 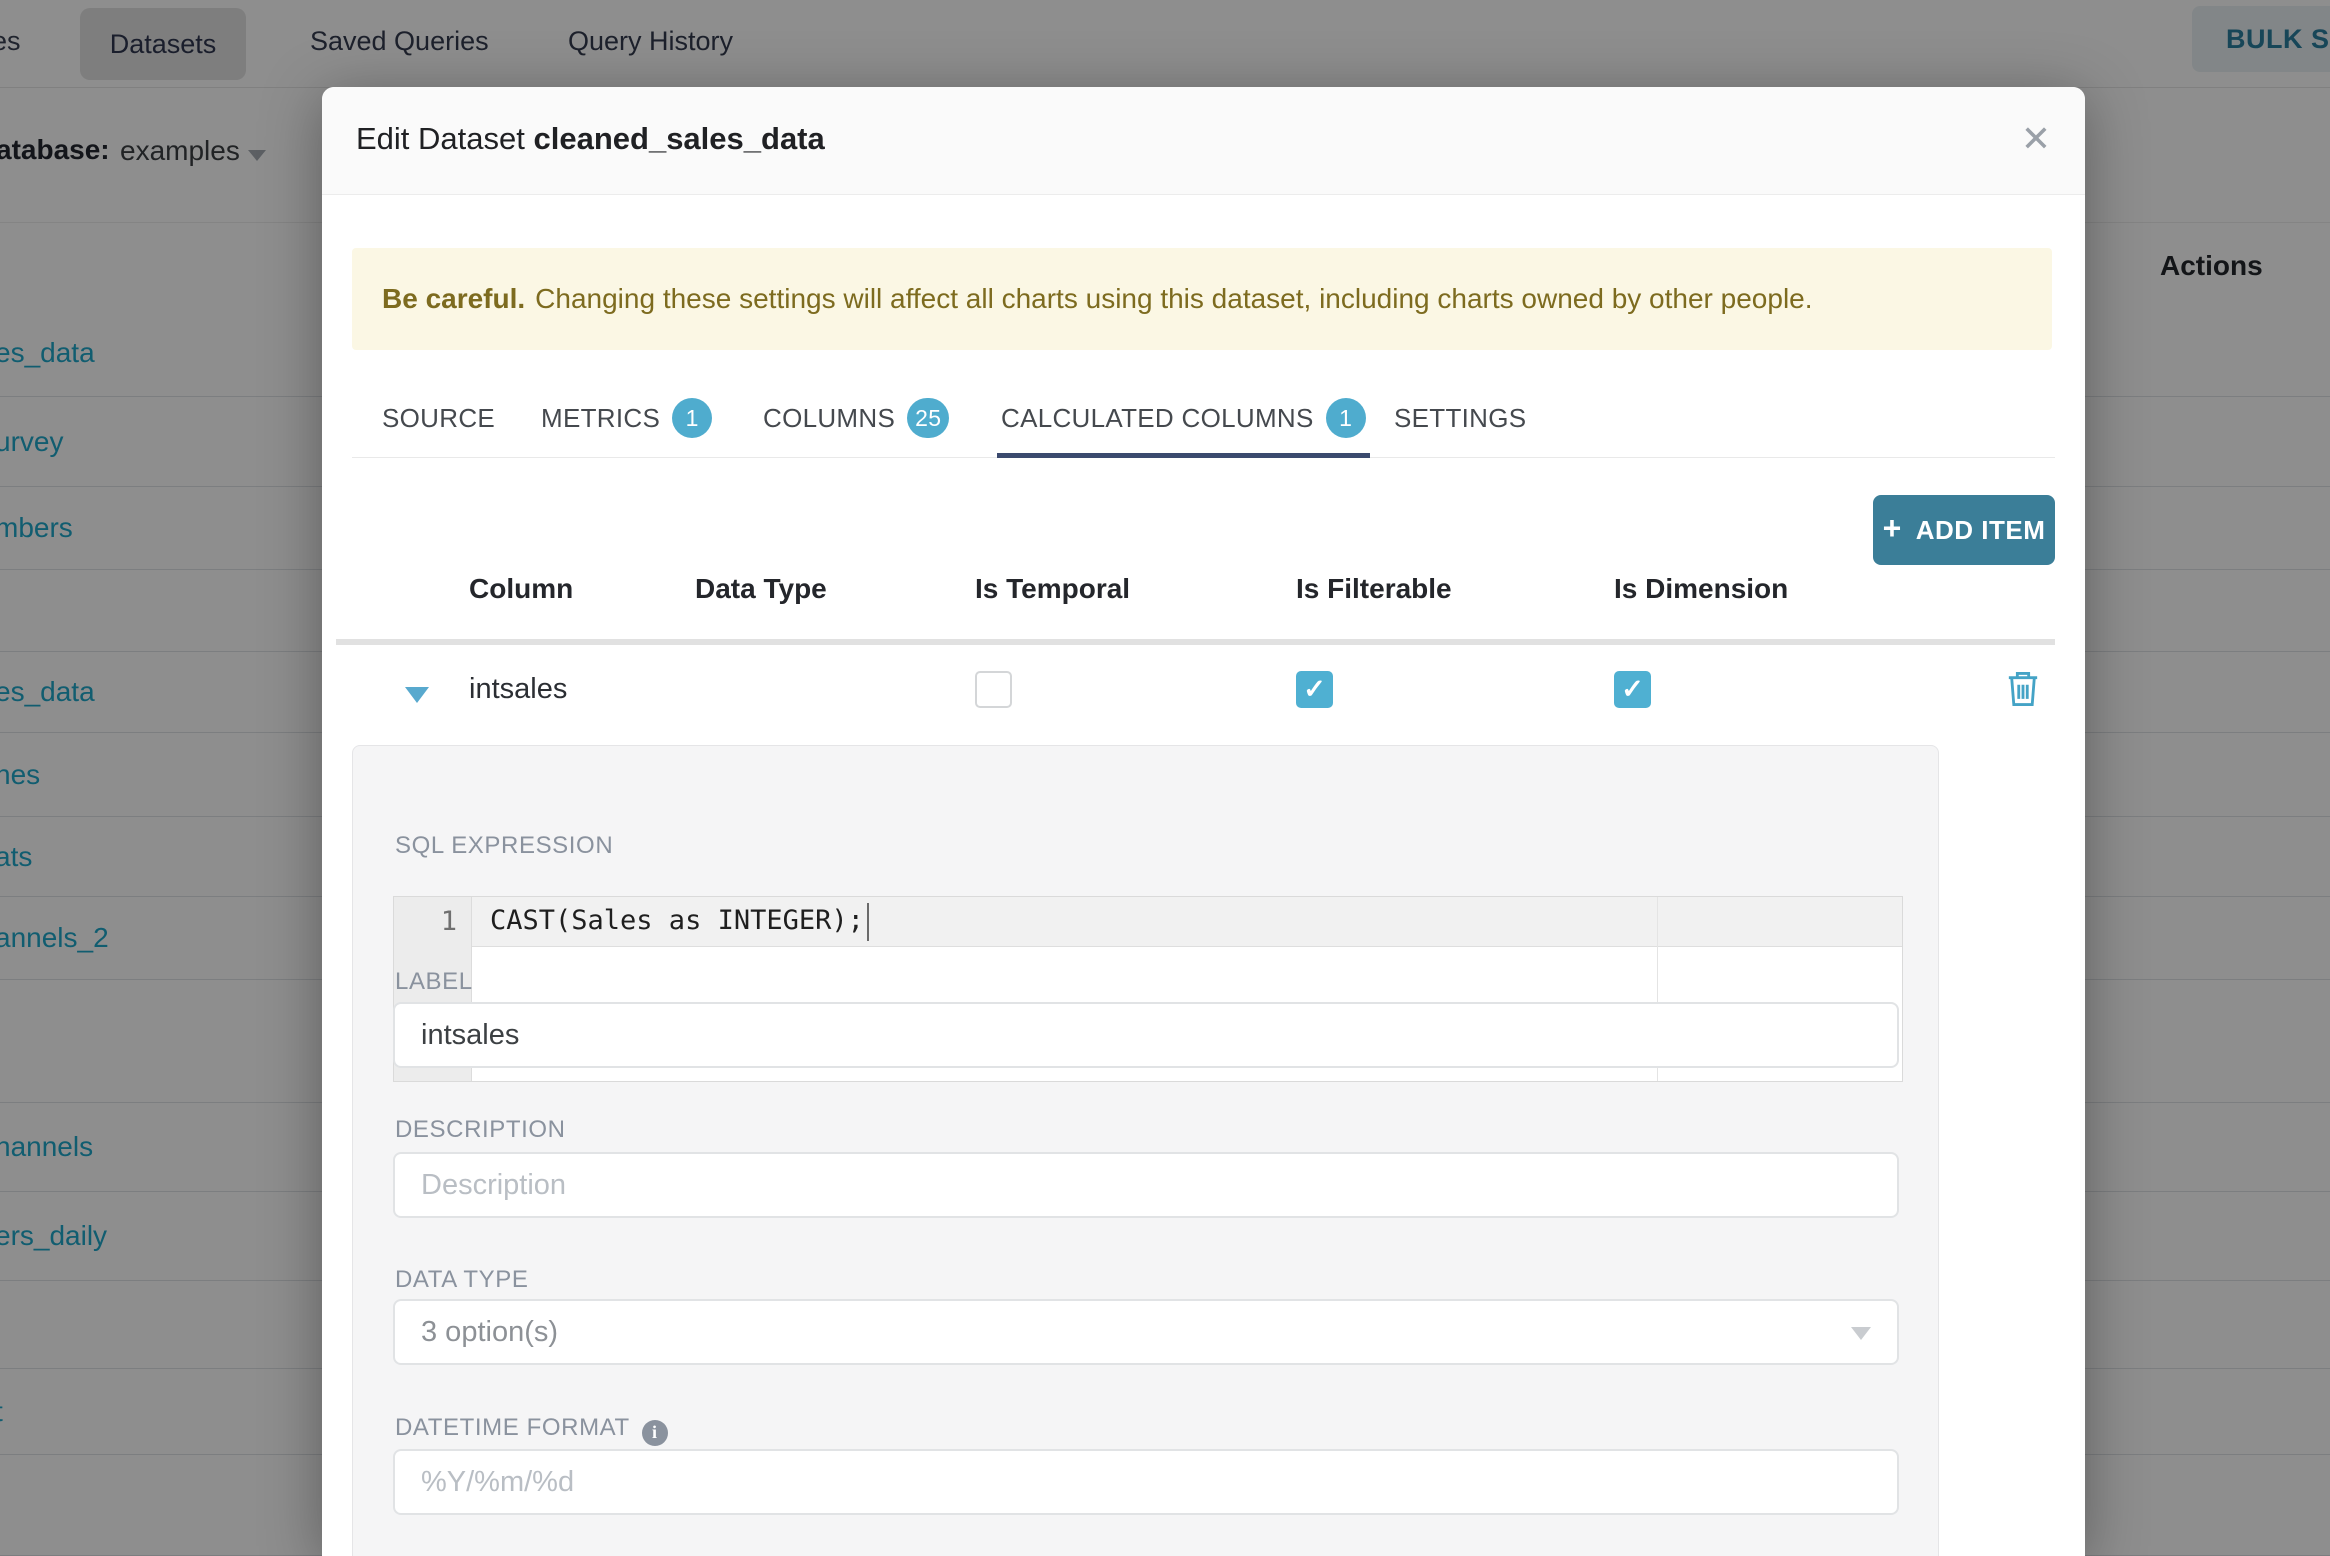 I want to click on modal-tab-metrics: METRICS 1, so click(x=627, y=418).